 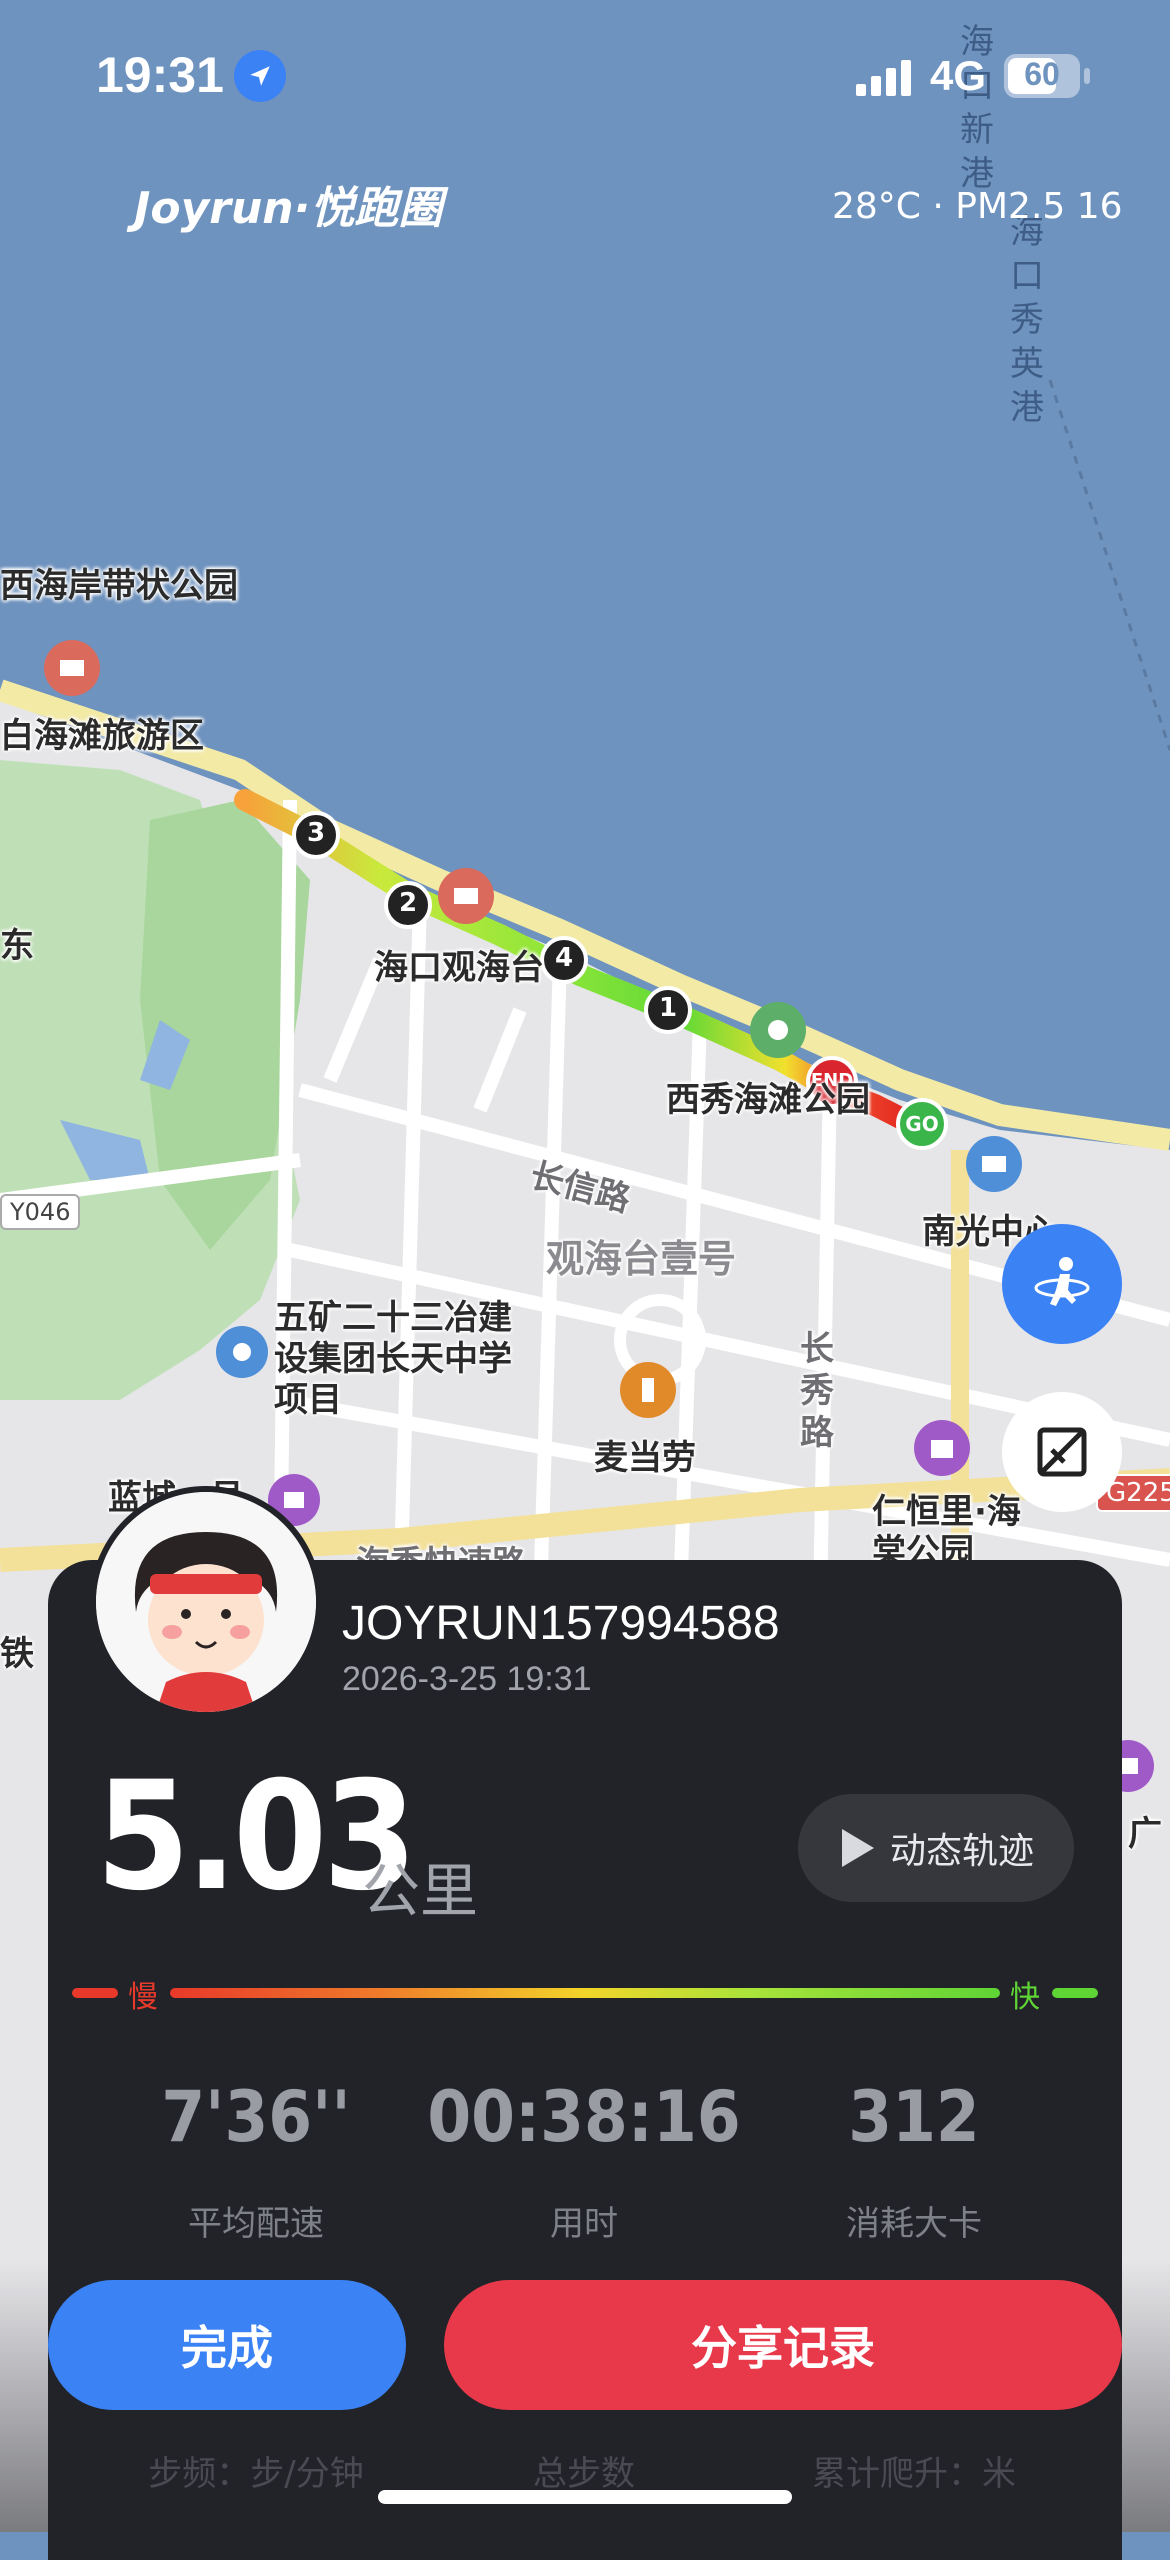 What do you see at coordinates (393, 1359) in the screenshot?
I see `map-label-project: 五矿二十三冶建设集团长天中学项目` at bounding box center [393, 1359].